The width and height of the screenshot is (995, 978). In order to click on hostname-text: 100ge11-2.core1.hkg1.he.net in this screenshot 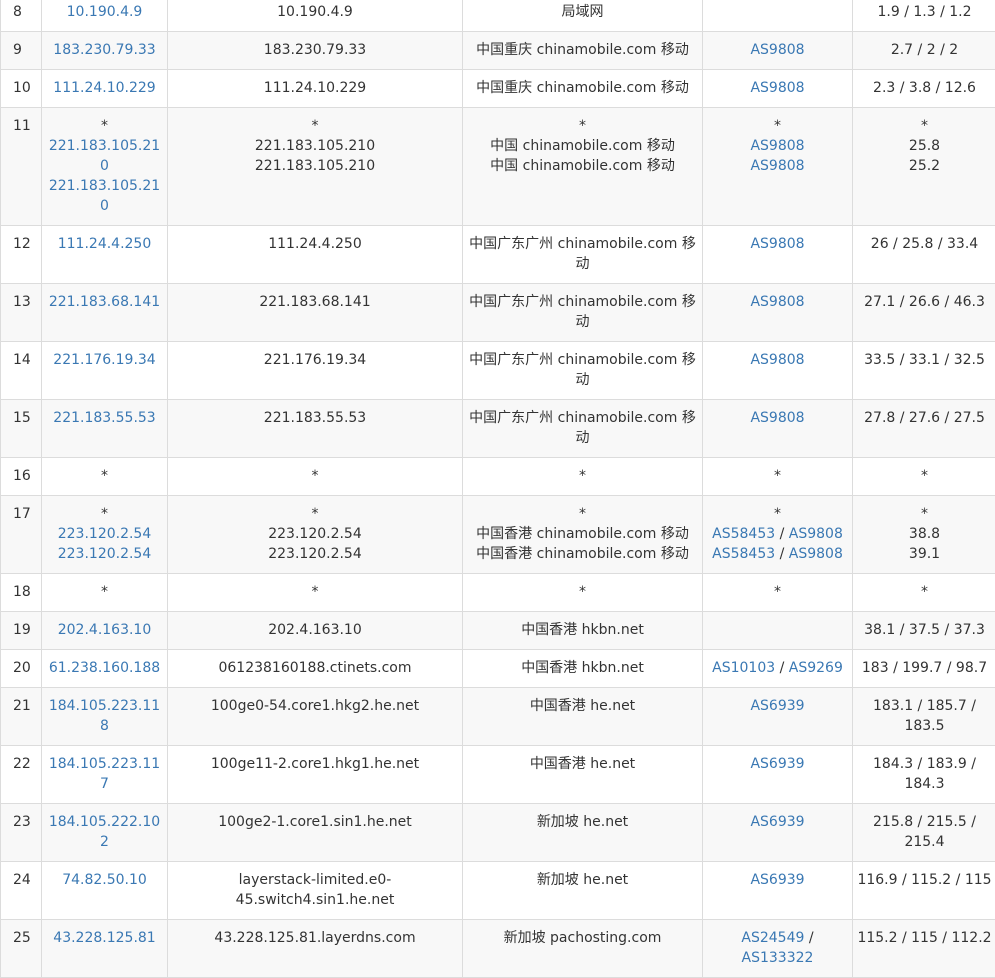, I will do `click(315, 764)`.